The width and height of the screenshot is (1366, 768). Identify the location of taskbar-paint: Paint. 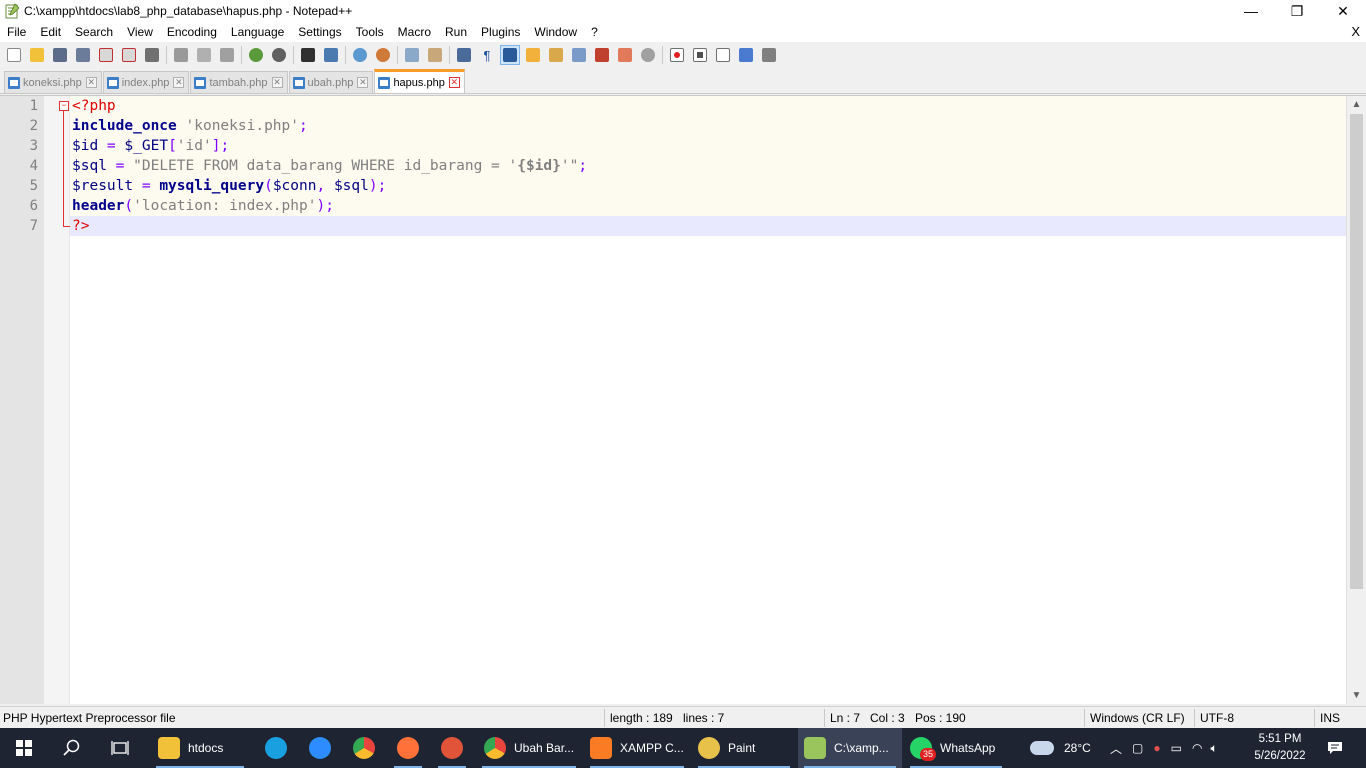
(744, 748).